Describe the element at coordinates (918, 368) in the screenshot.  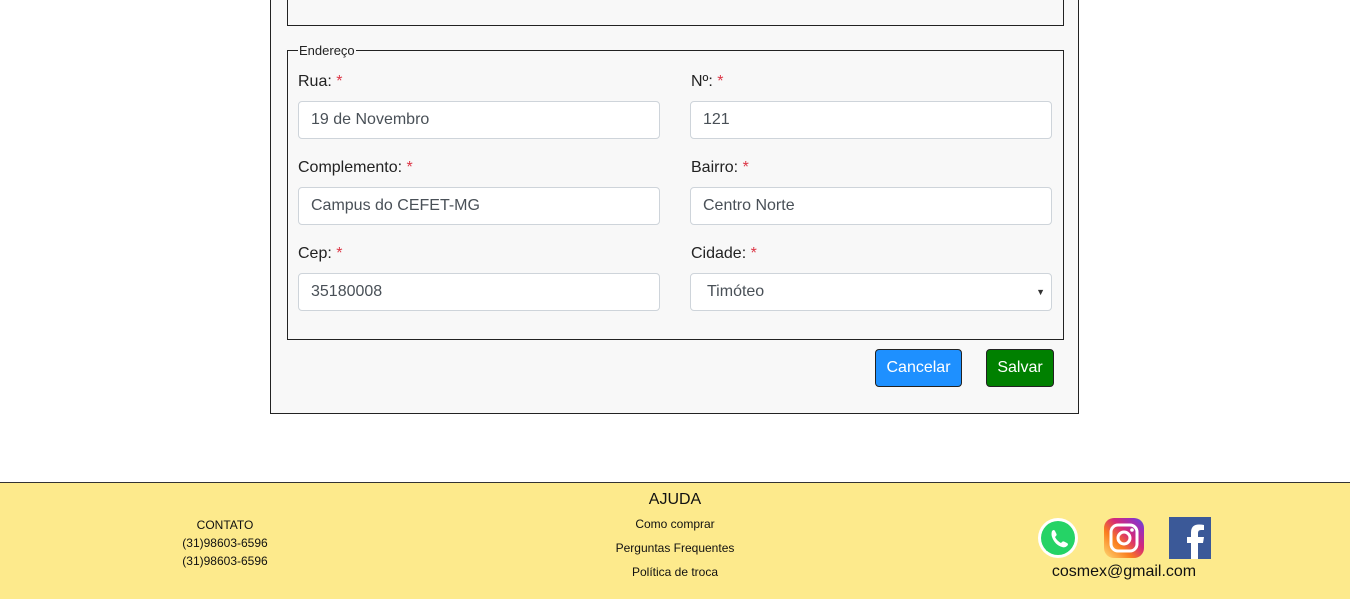
I see `cancel-button: Cancelar` at that location.